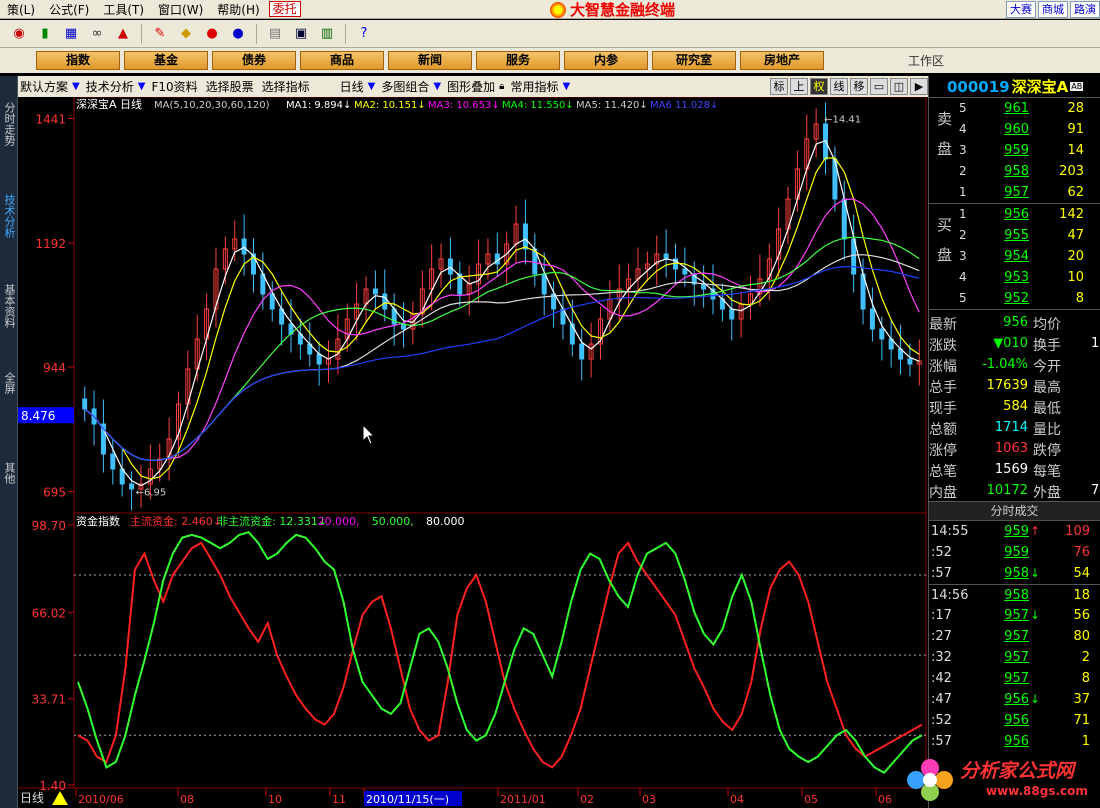  Describe the element at coordinates (78, 60) in the screenshot. I see `nav-index: 指数` at that location.